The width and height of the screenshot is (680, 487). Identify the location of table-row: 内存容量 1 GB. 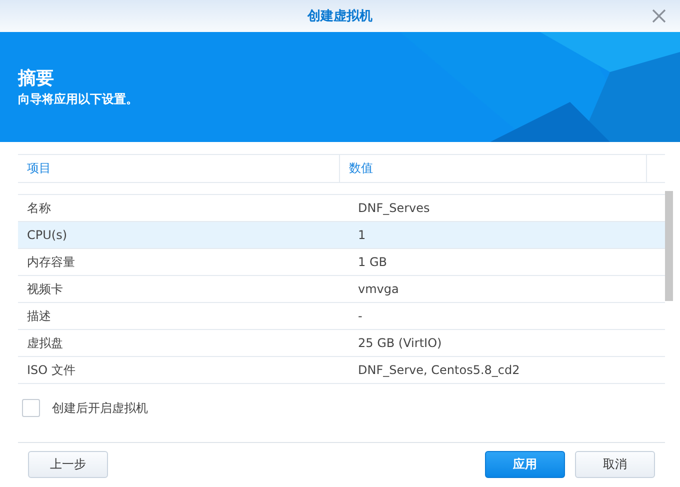
(341, 262).